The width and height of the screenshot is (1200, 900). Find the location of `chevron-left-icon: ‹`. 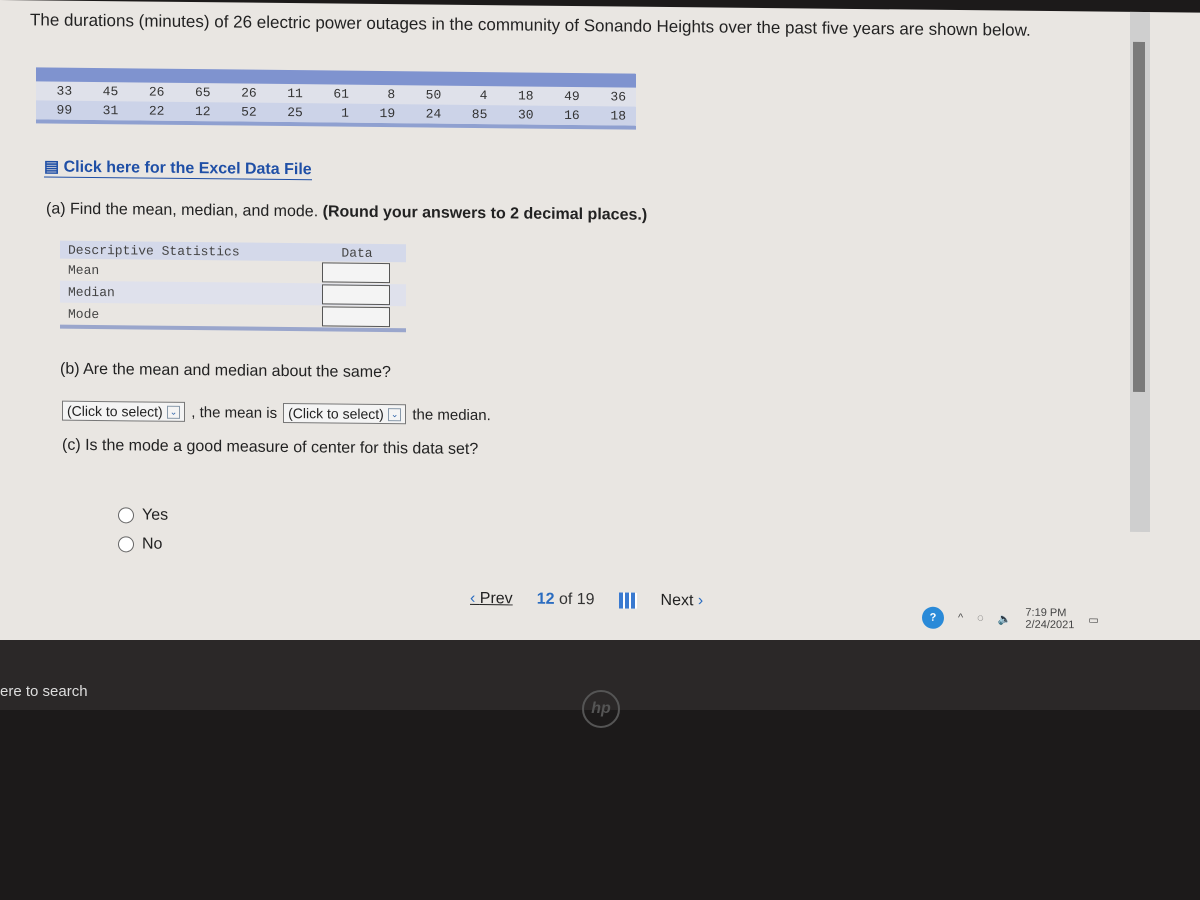

chevron-left-icon: ‹ is located at coordinates (475, 598).